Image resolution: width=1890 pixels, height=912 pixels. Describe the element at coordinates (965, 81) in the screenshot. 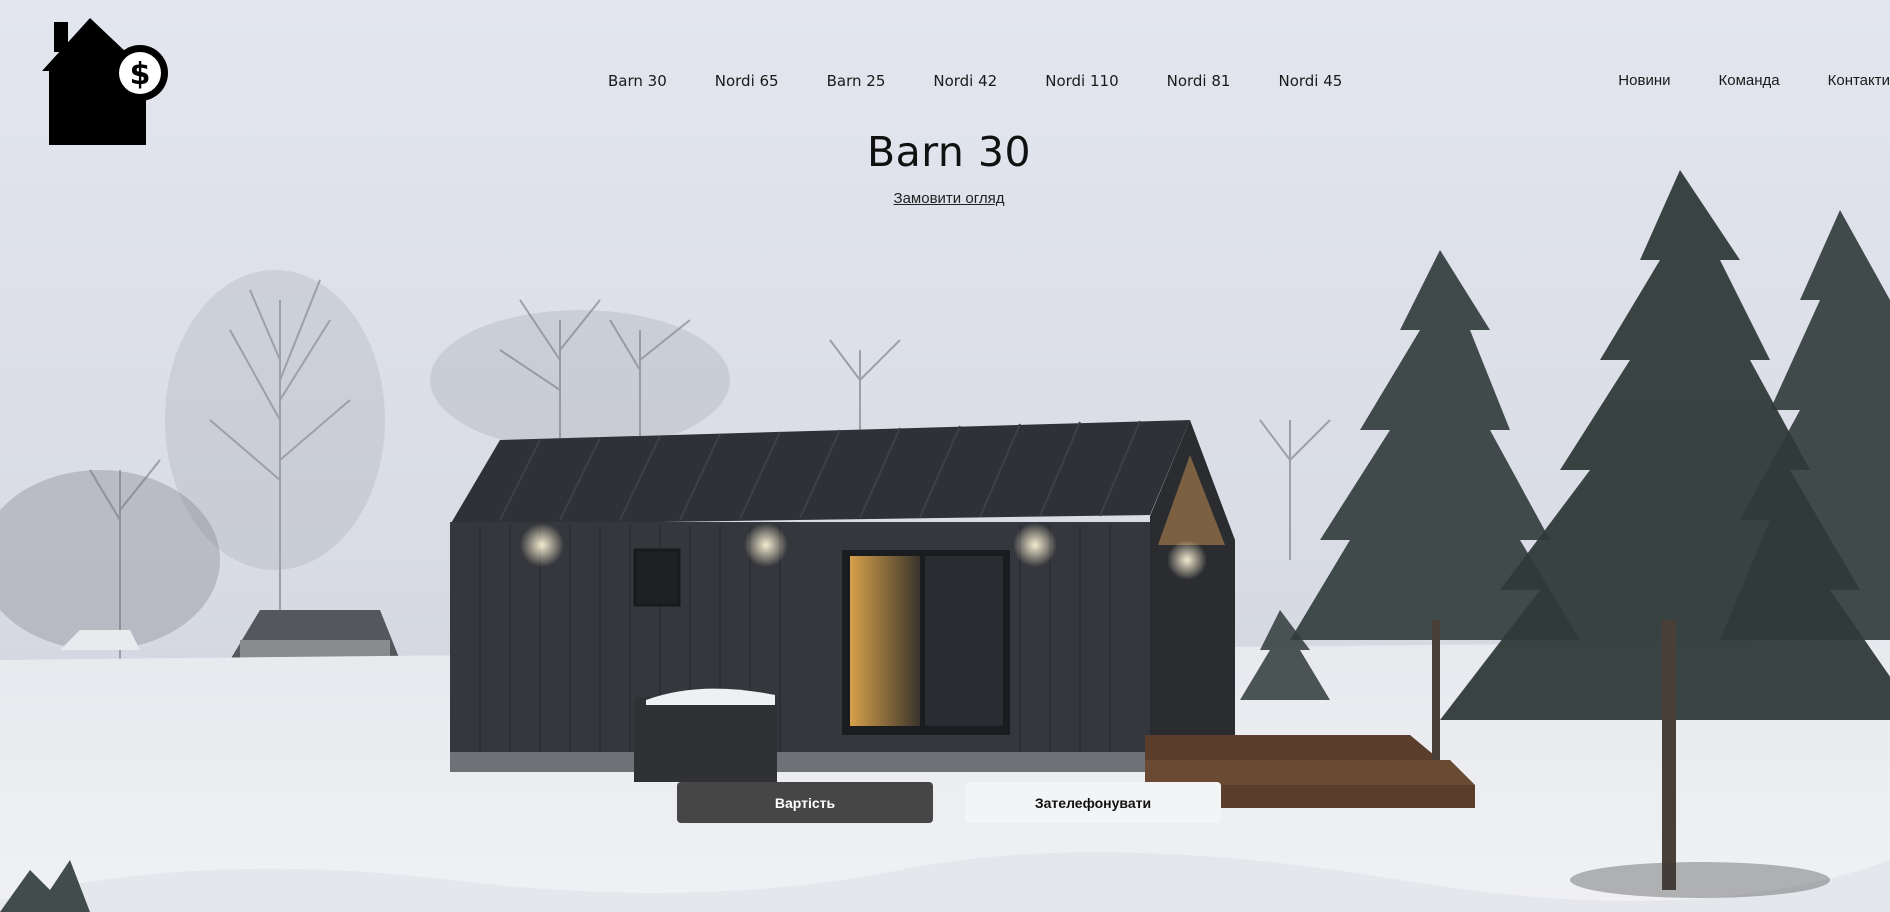

I see `nav-link-nordi-42: Nordi 42` at that location.